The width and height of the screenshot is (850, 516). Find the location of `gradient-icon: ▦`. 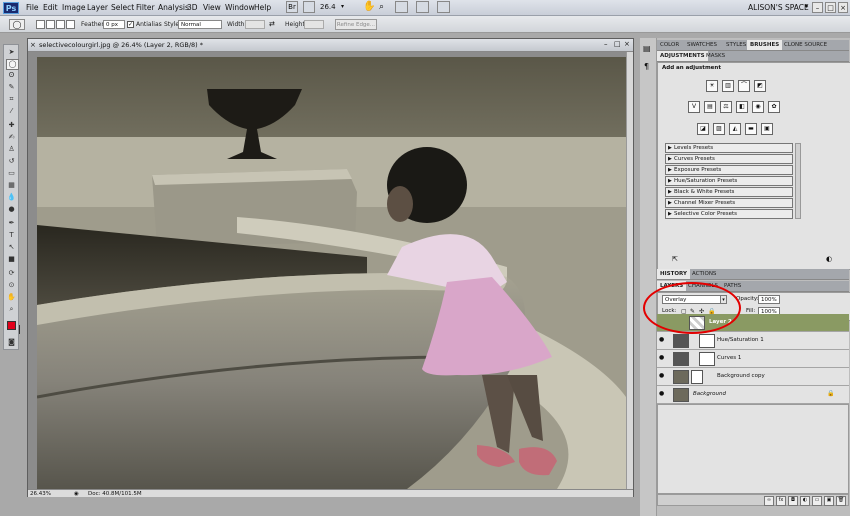

gradient-icon: ▦ is located at coordinates (11, 185).